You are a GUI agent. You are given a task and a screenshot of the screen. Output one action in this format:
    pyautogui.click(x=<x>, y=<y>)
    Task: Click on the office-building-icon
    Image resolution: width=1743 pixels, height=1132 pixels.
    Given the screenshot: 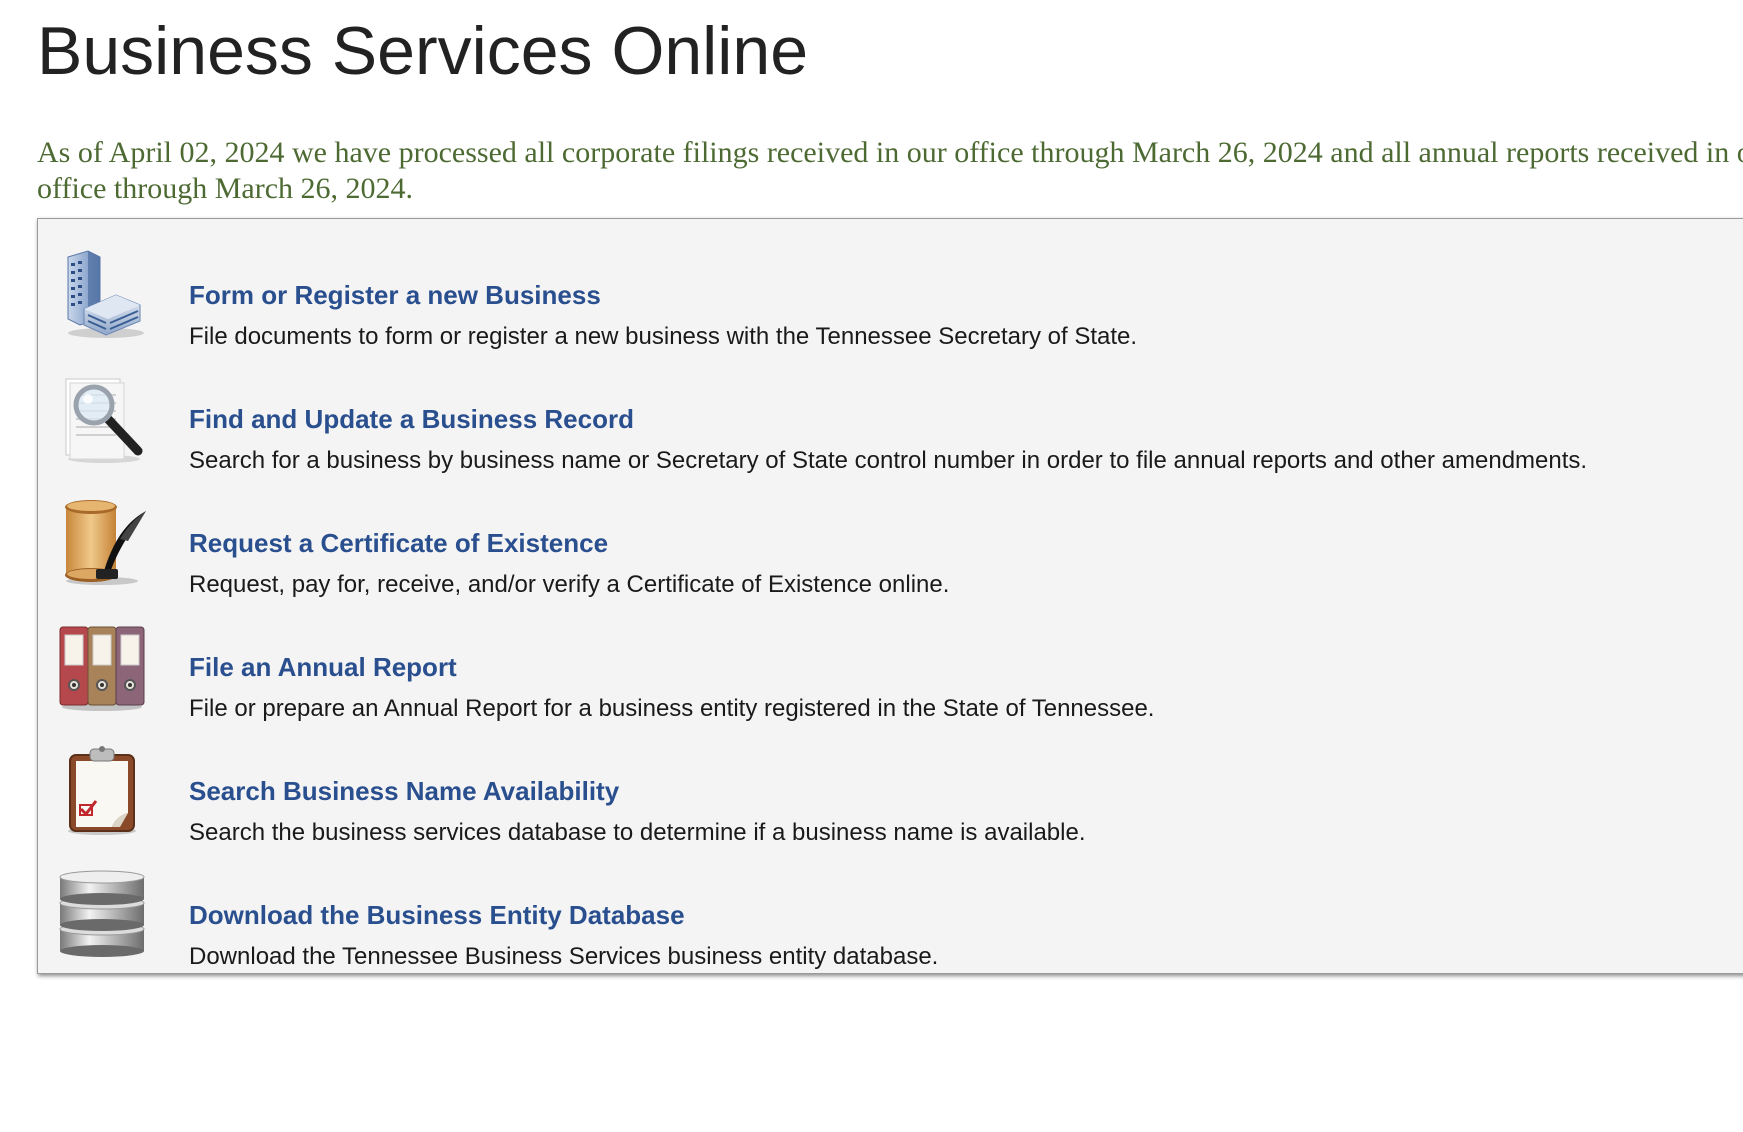 What is the action you would take?
    pyautogui.click(x=102, y=293)
    